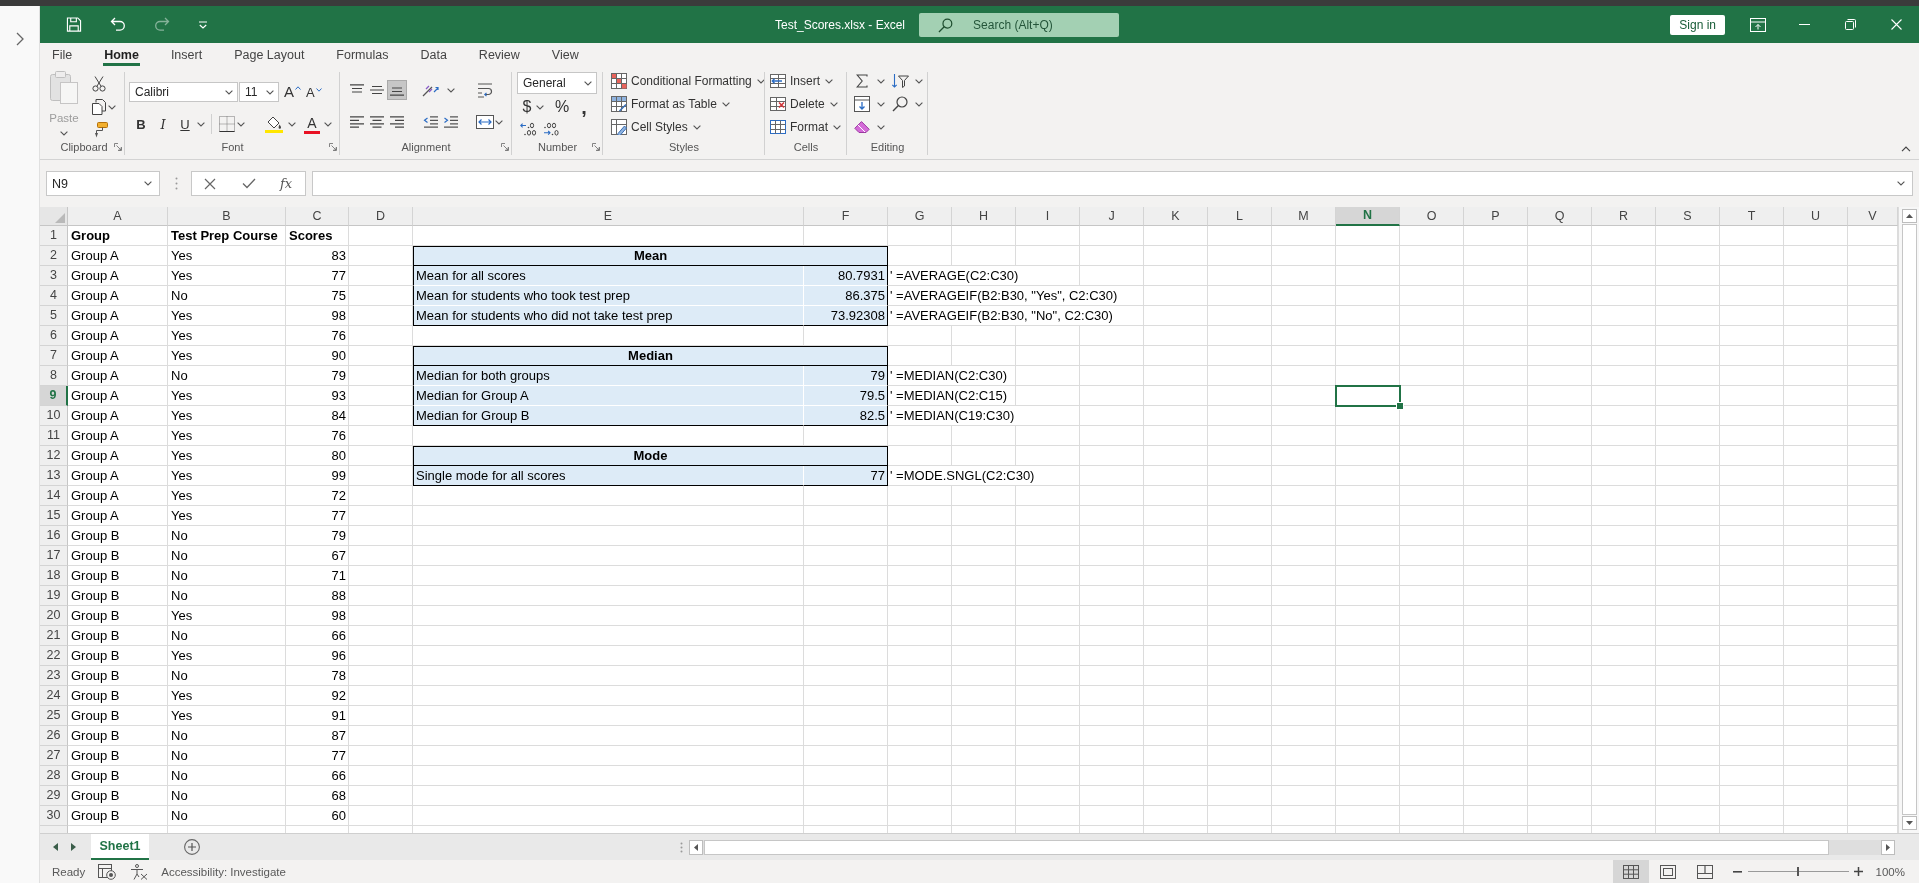  Describe the element at coordinates (292, 92) in the screenshot. I see `grow-font-button: A` at that location.